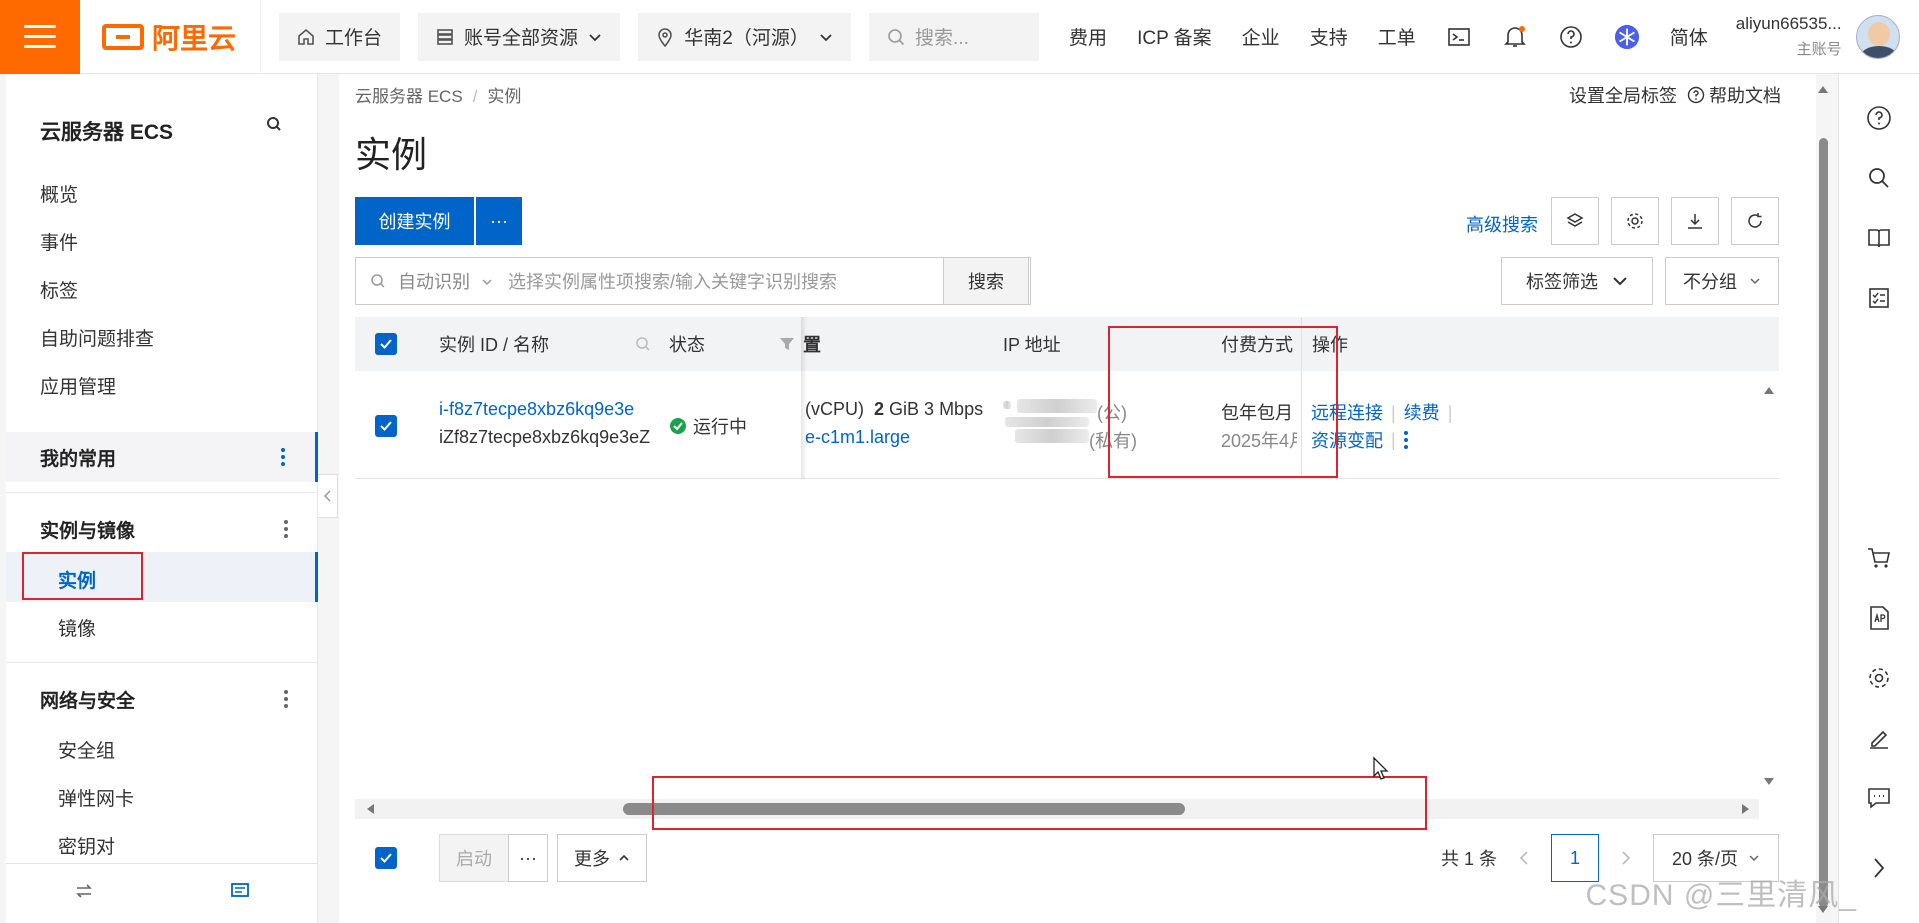 This screenshot has width=1919, height=923. I want to click on row-checkbox, so click(386, 426).